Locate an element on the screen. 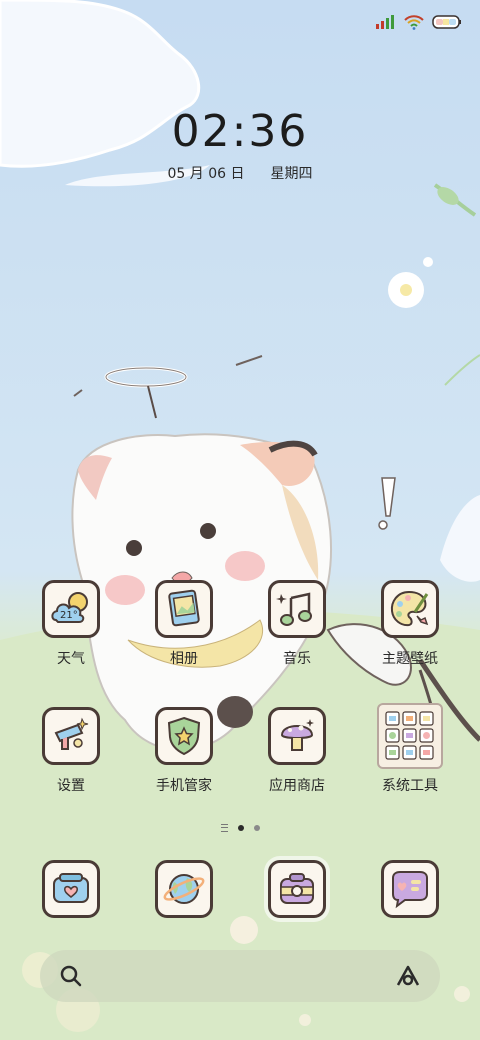 The image size is (480, 1040). app-label: 主题壁纸 is located at coordinates (410, 659).